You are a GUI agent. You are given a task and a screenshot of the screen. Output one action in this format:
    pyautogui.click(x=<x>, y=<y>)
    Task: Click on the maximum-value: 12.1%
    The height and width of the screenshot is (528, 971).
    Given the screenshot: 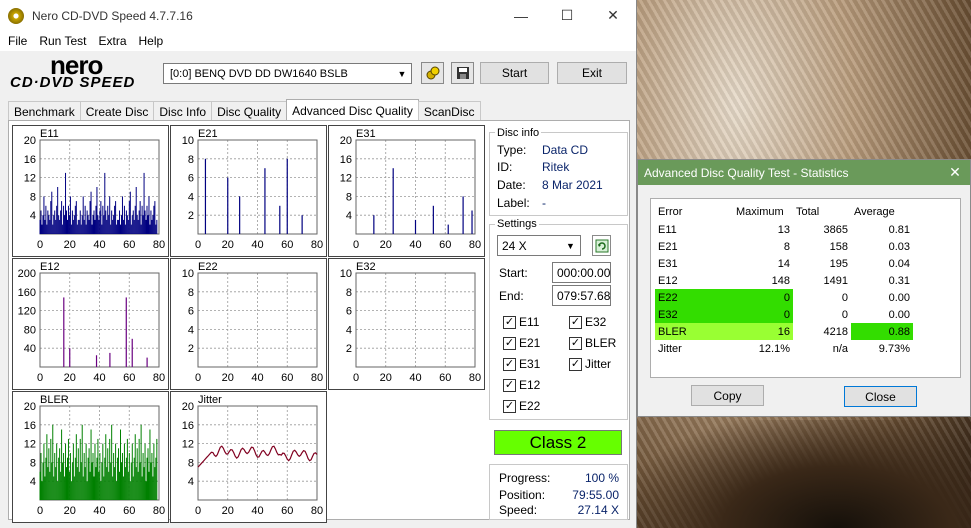 What is the action you would take?
    pyautogui.click(x=774, y=348)
    